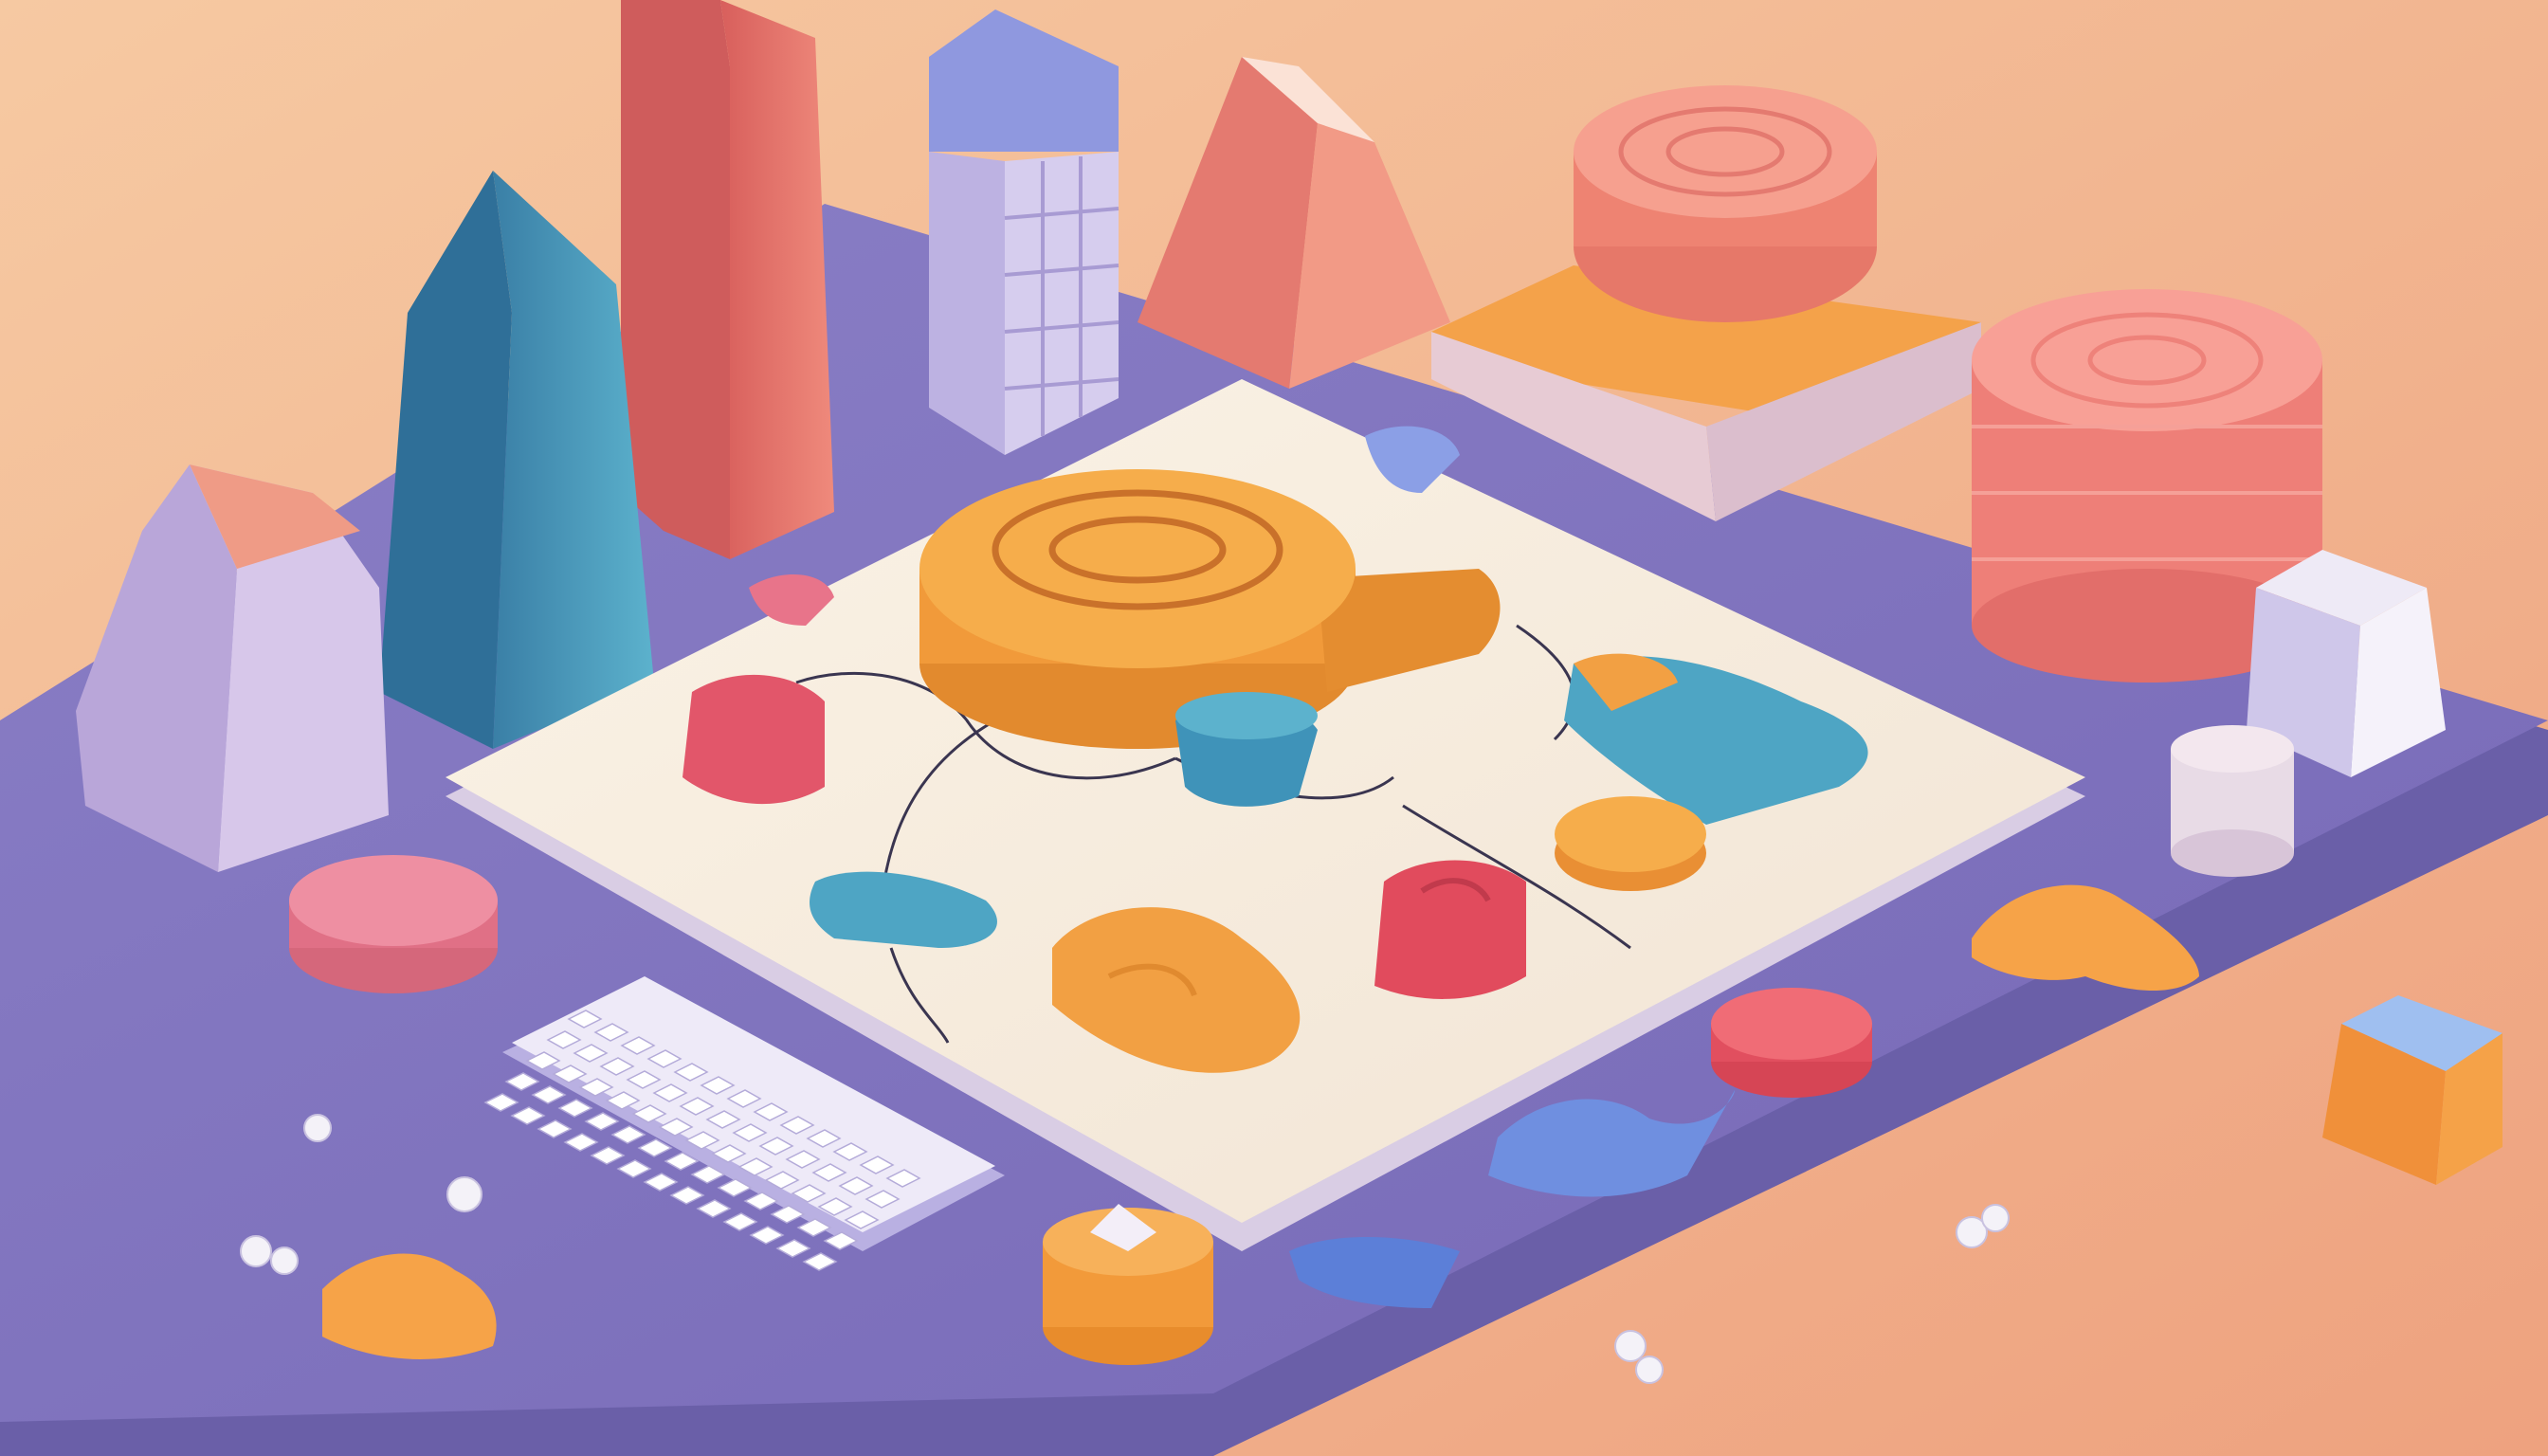 This screenshot has height=1456, width=2548. Describe the element at coordinates (1630, 843) in the screenshot. I see `orange-disc-piece` at that location.